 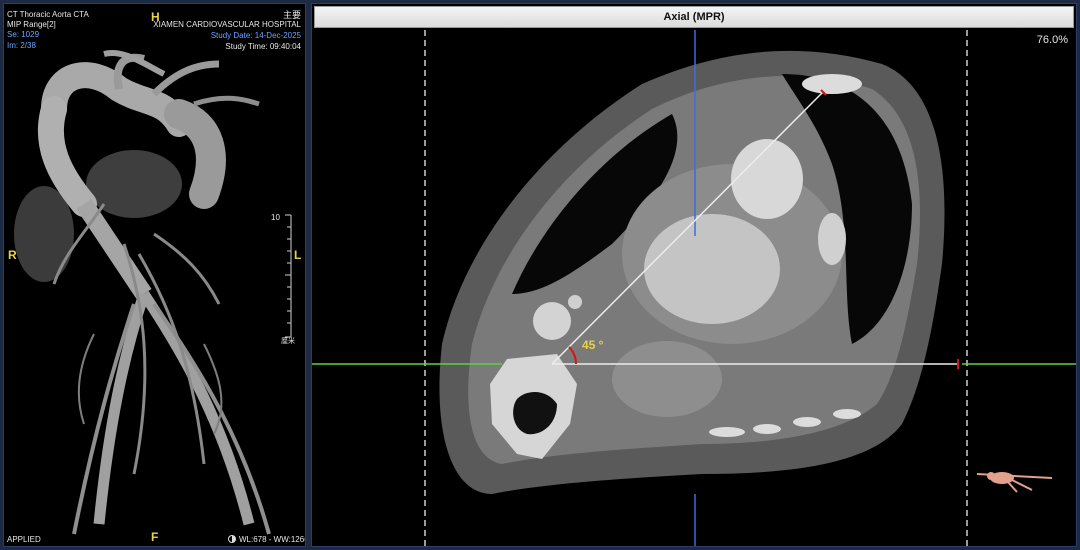 I want to click on series-number: Se: 1029, so click(x=23, y=34).